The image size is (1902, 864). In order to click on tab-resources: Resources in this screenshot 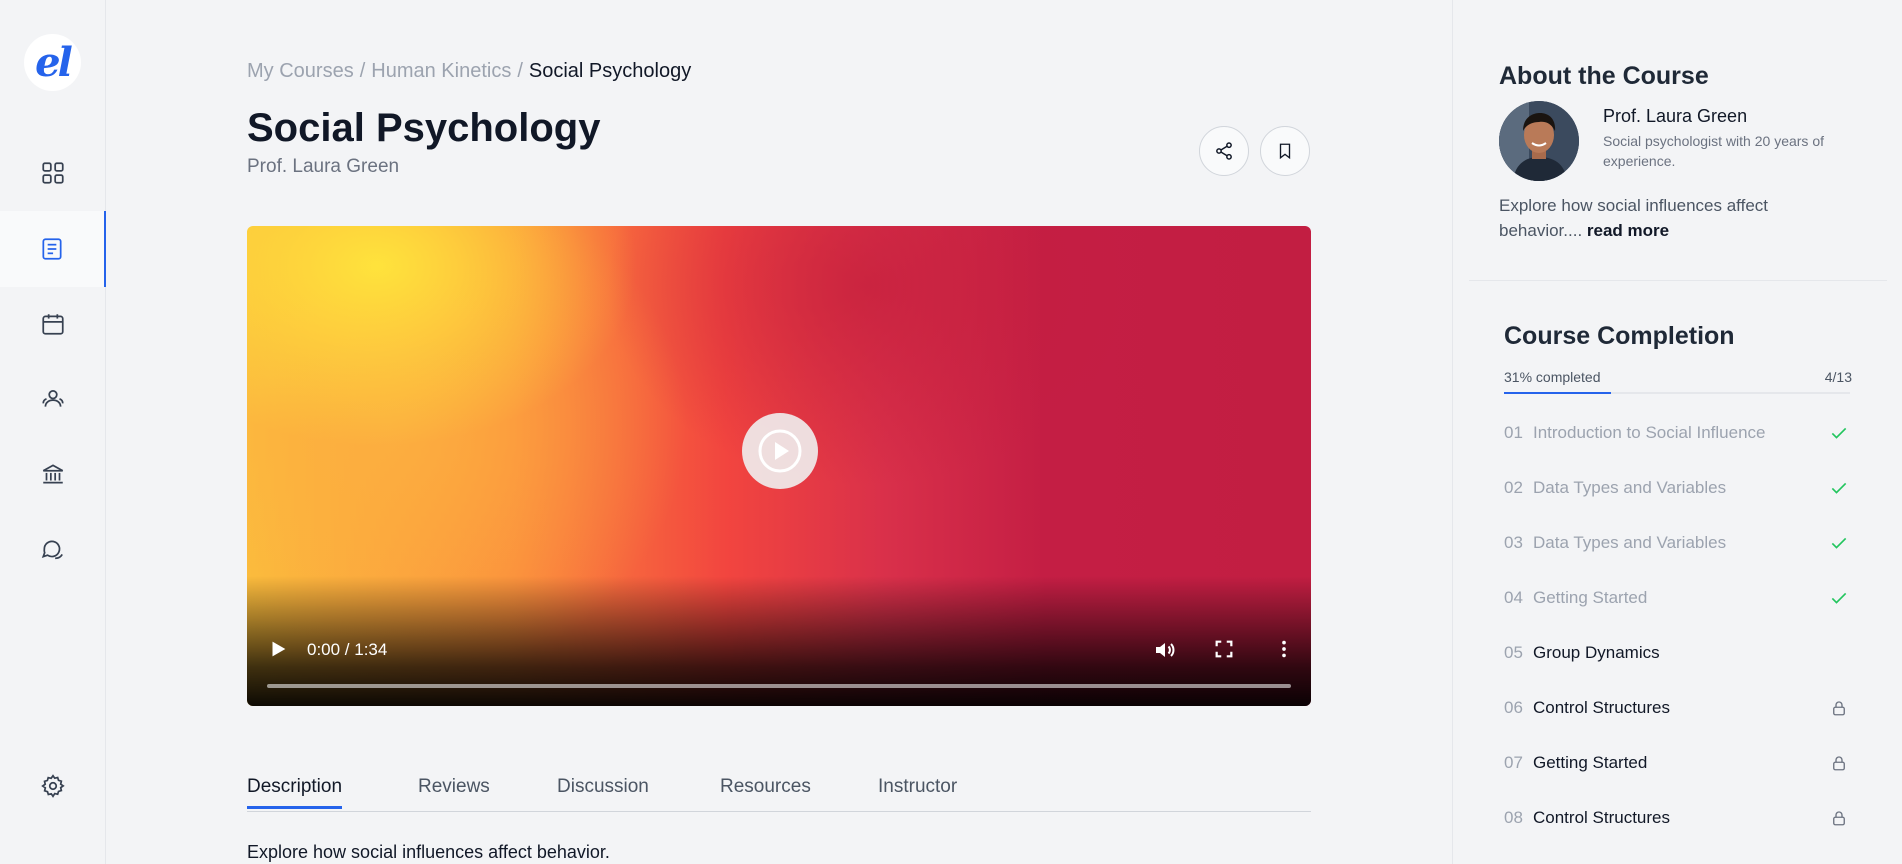, I will do `click(765, 791)`.